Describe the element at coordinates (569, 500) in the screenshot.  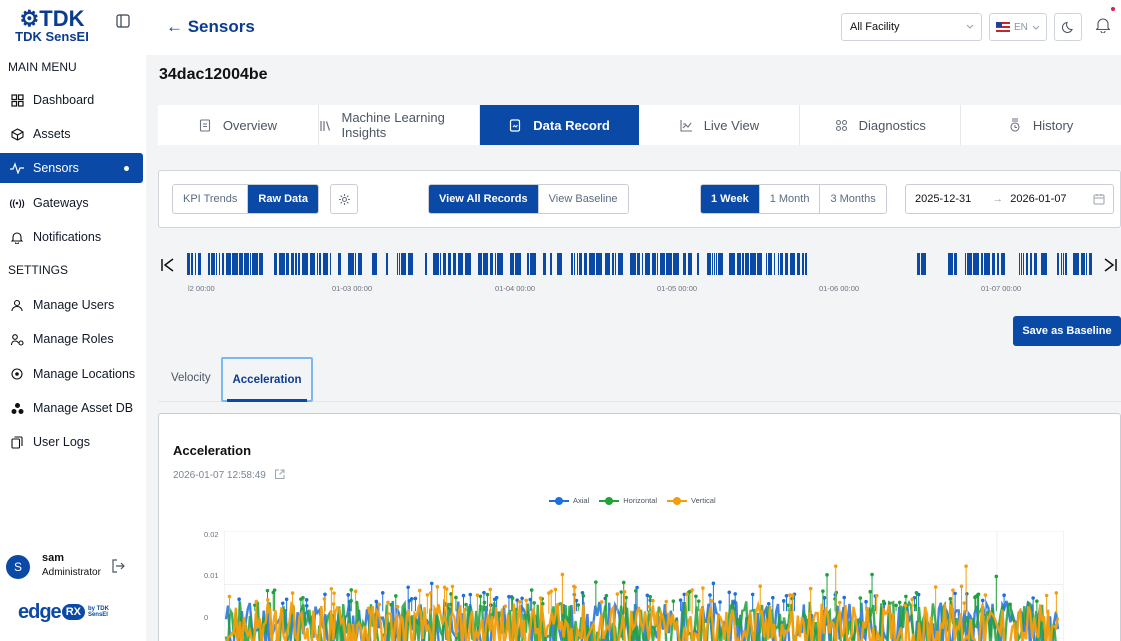
I see `legend-axial: Axial` at that location.